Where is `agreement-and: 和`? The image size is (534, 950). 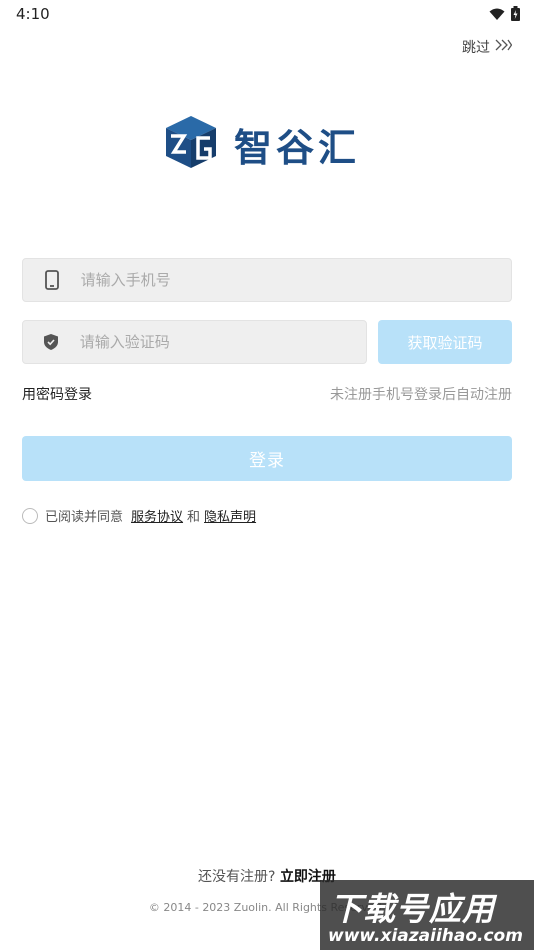 agreement-and: 和 is located at coordinates (194, 517).